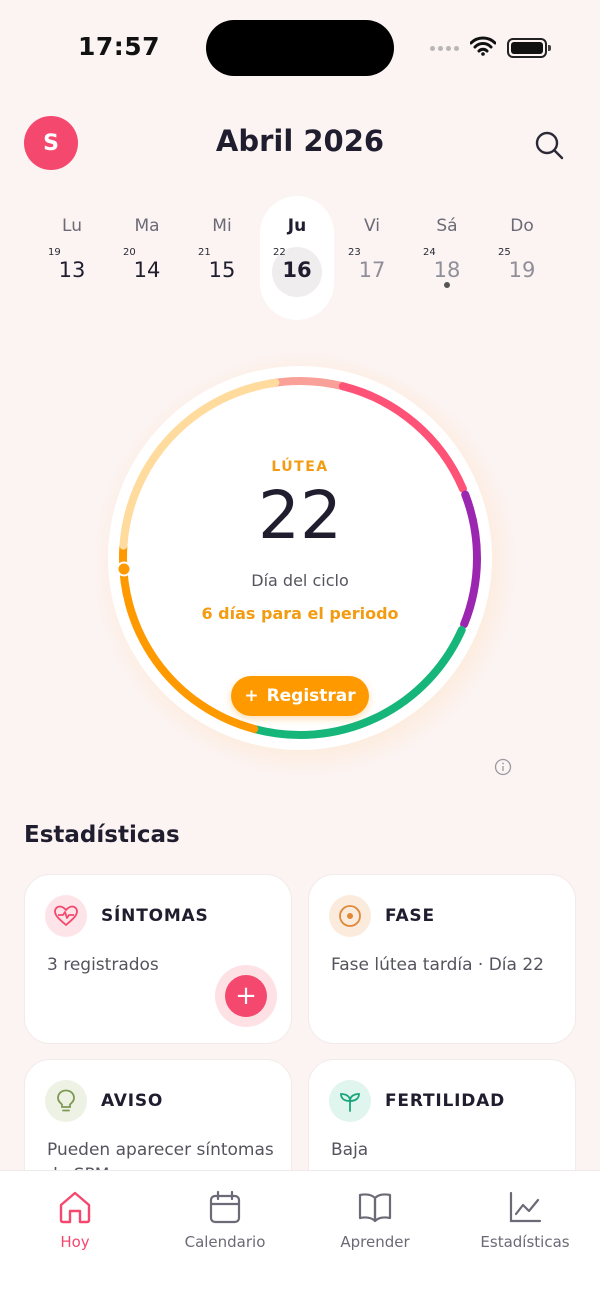  What do you see at coordinates (297, 226) in the screenshot?
I see `day-name: Ju` at bounding box center [297, 226].